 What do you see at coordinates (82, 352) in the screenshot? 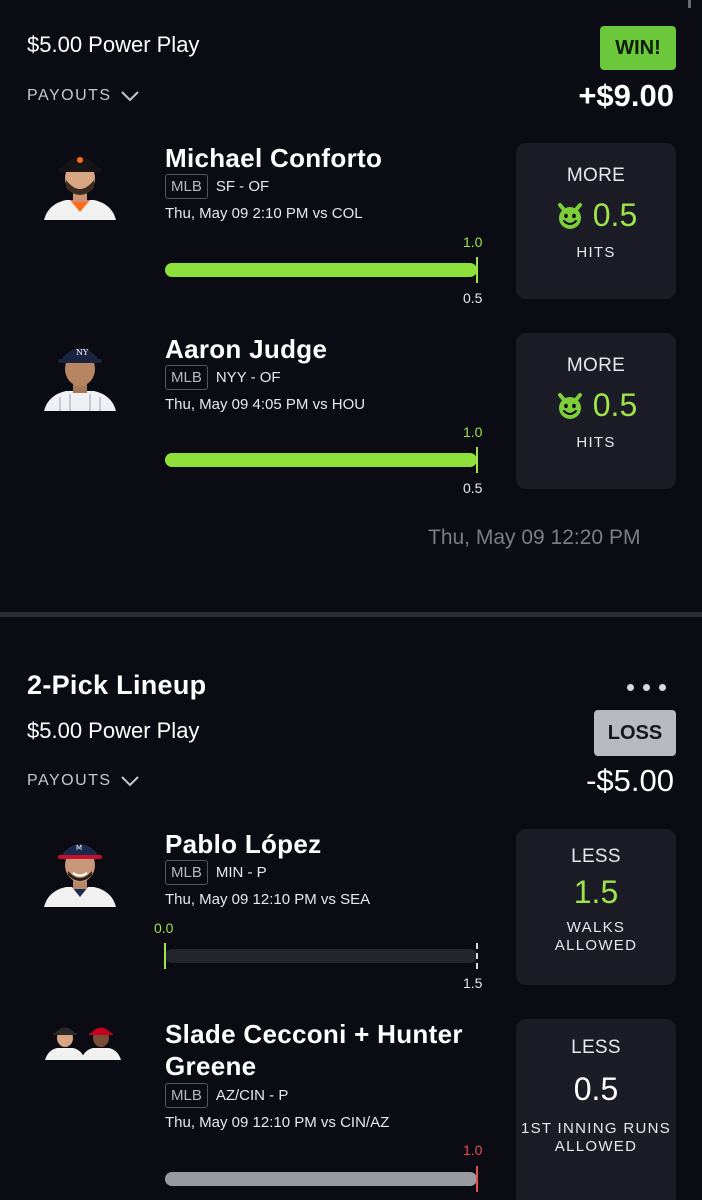
I see `svg-text: NY` at bounding box center [82, 352].